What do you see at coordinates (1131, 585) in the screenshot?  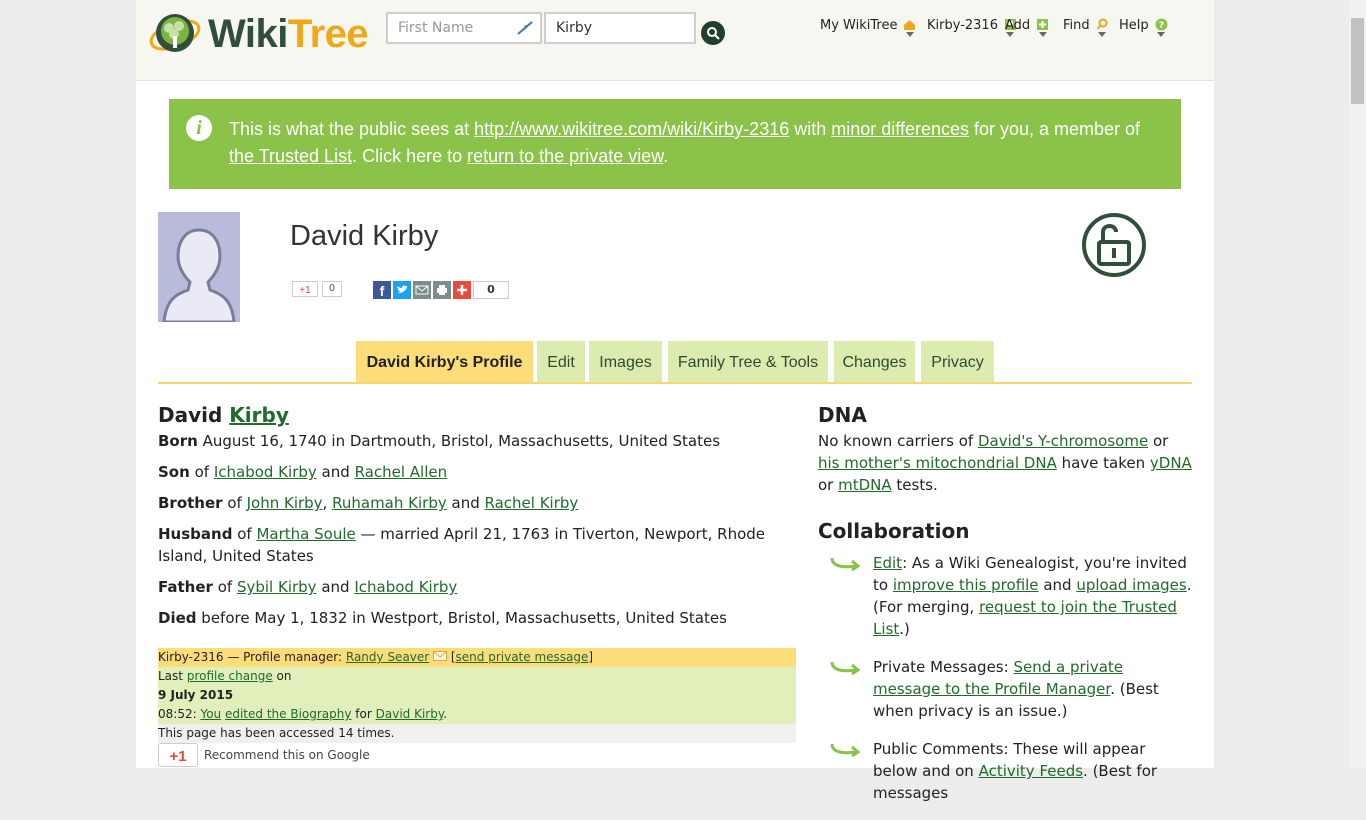 I see `upload-images-link: upload images` at bounding box center [1131, 585].